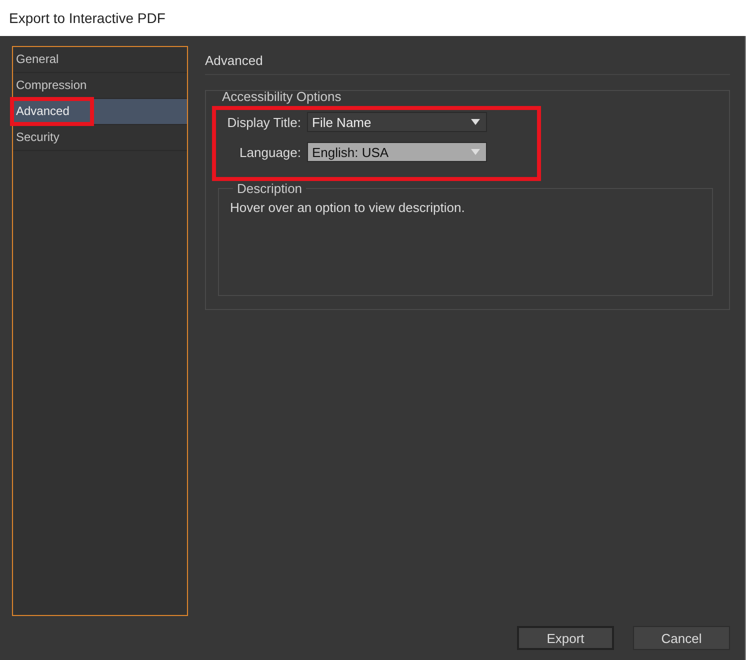  Describe the element at coordinates (100, 60) in the screenshot. I see `sidebar-item: General` at that location.